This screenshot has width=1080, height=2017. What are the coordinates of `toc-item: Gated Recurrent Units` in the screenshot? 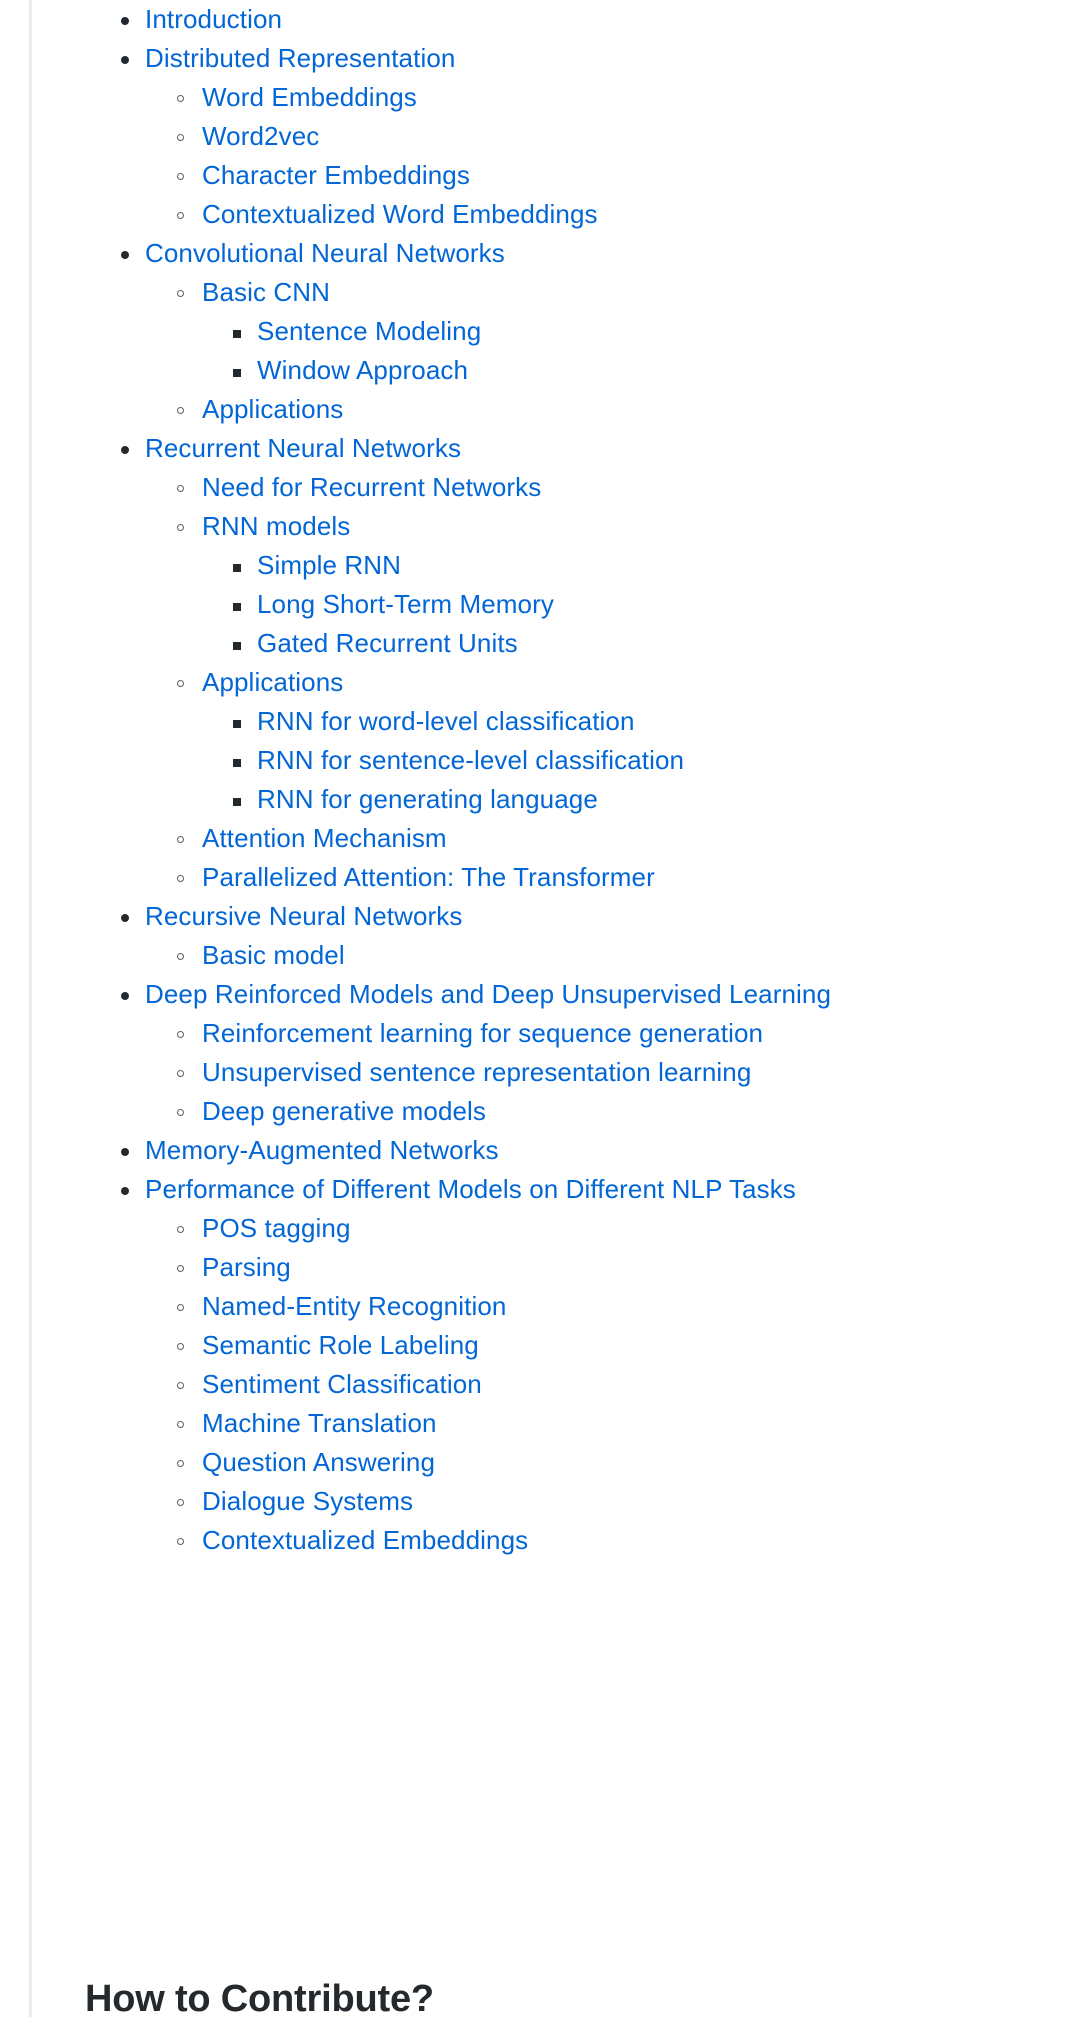 It's located at (540, 643).